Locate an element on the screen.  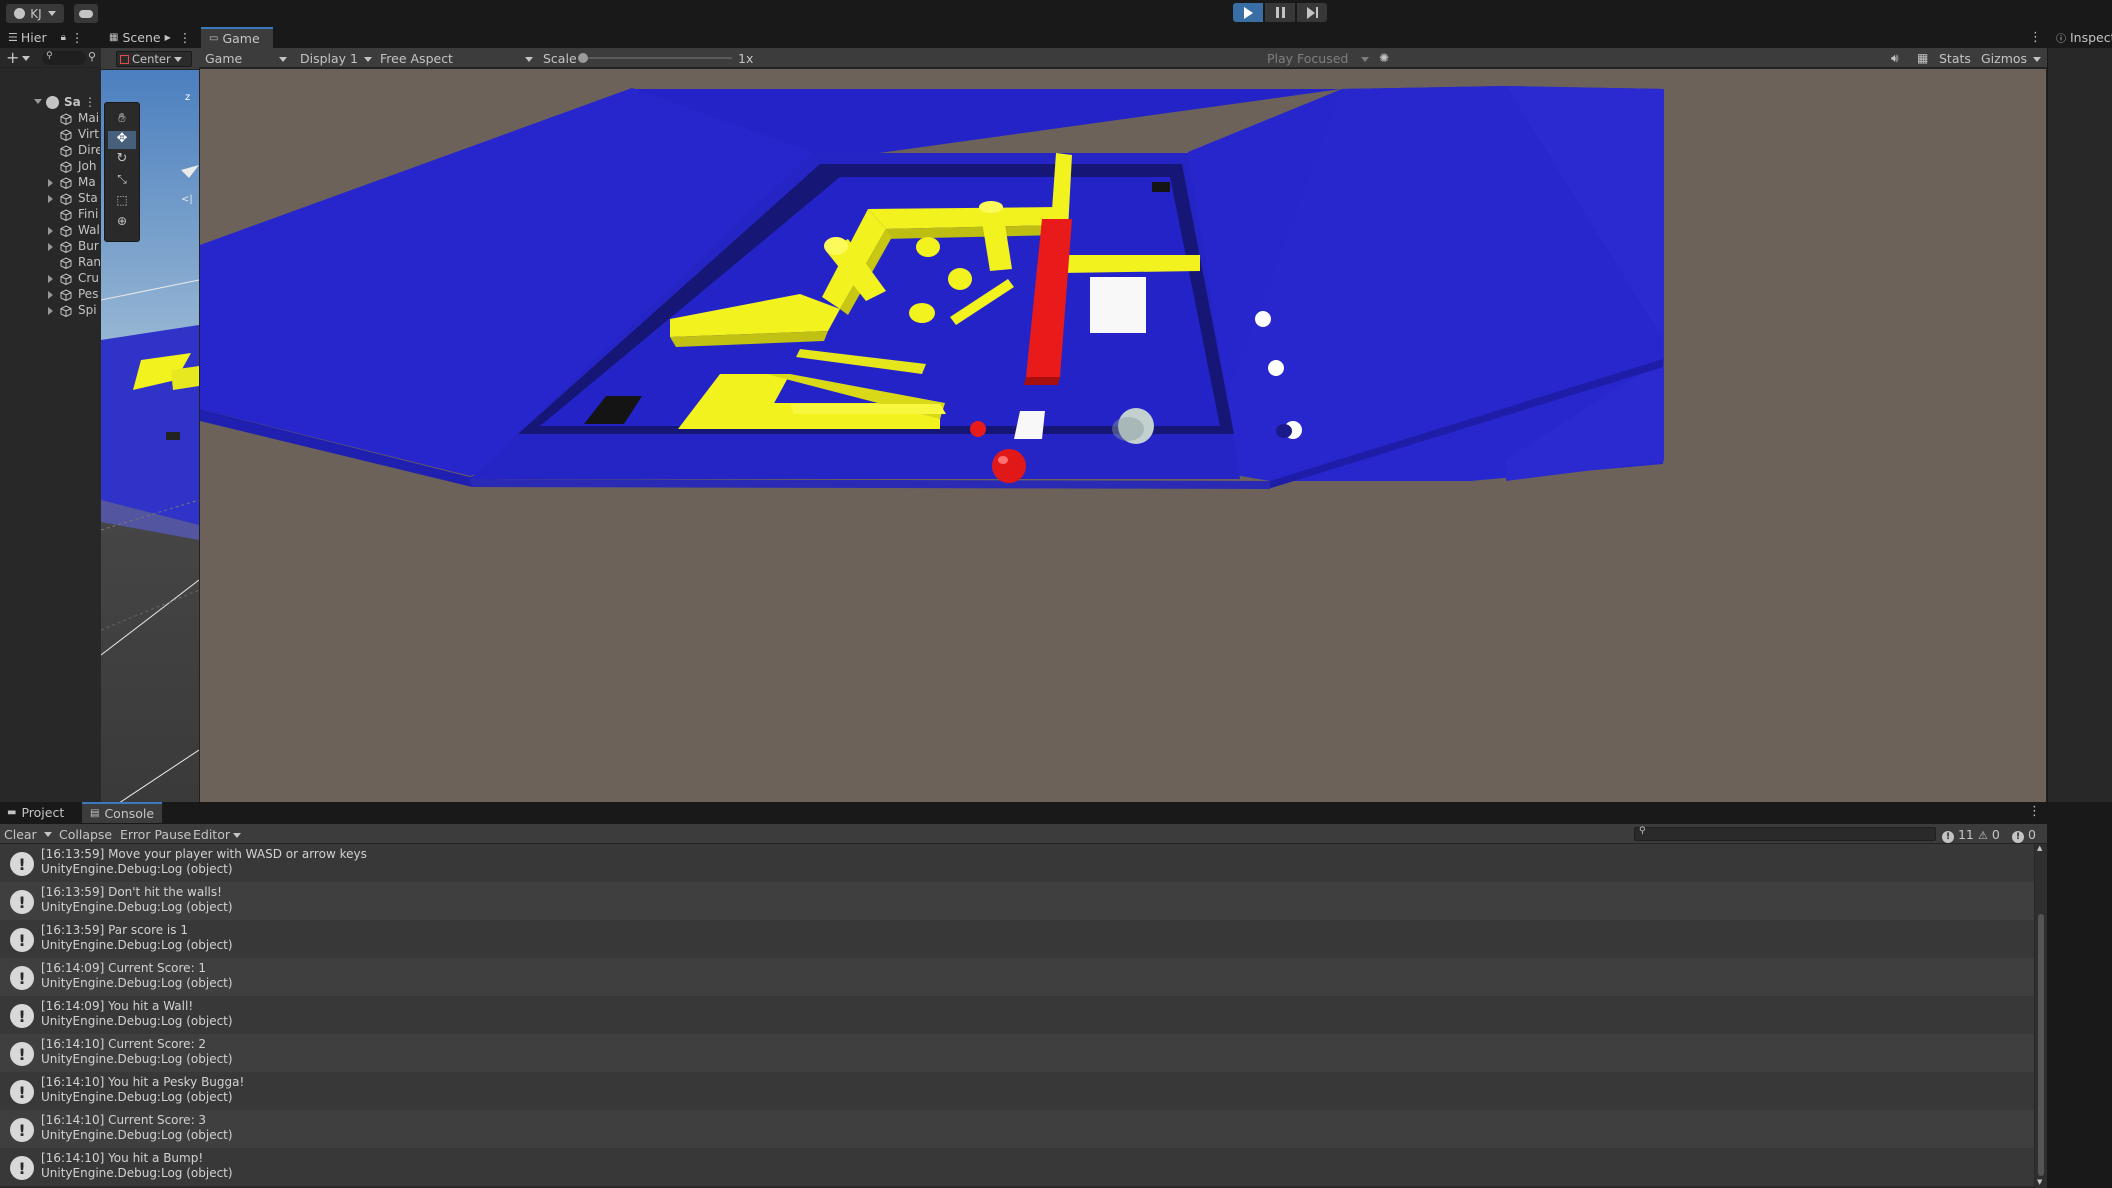
scene-root-row: Sa ⋮ is located at coordinates (50, 103).